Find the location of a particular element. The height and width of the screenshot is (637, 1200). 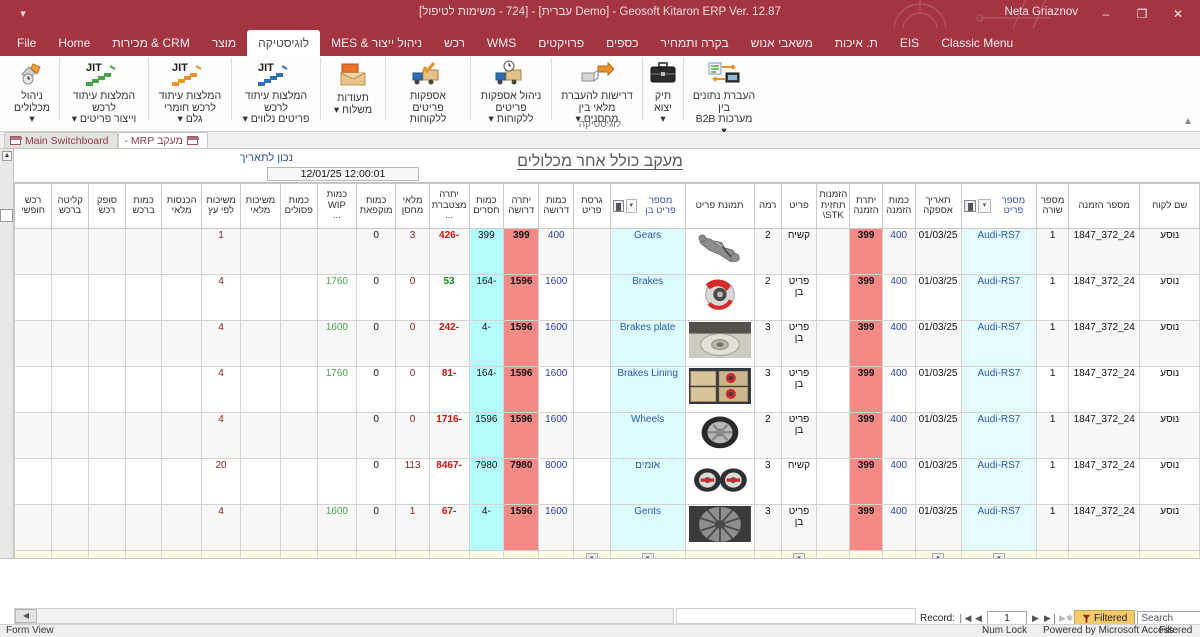

ribbon-button-jit-blue: JIT המלצות עיתוד לרכש פריטים נלווים ▾ is located at coordinates (276, 91).